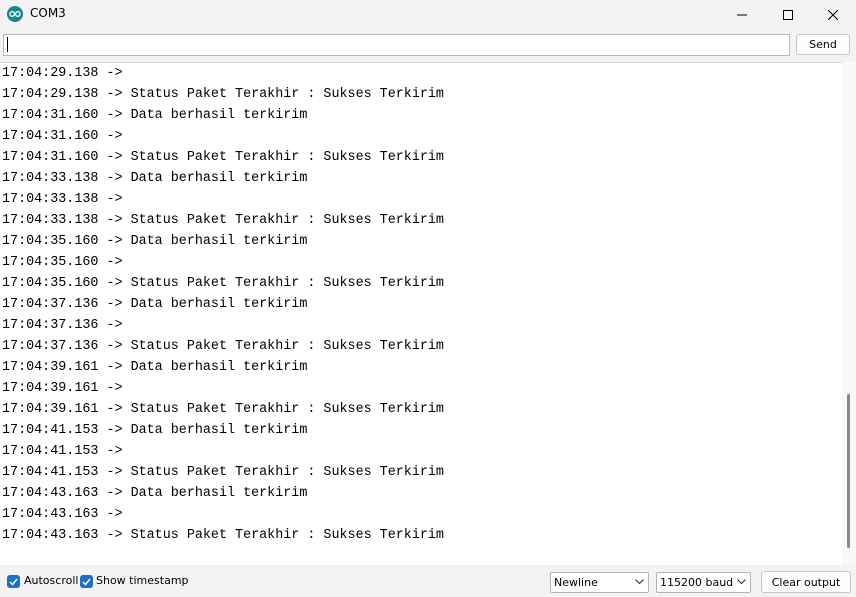 The height and width of the screenshot is (597, 856). I want to click on output-line: 17:04:41.153 ->, so click(62, 451).